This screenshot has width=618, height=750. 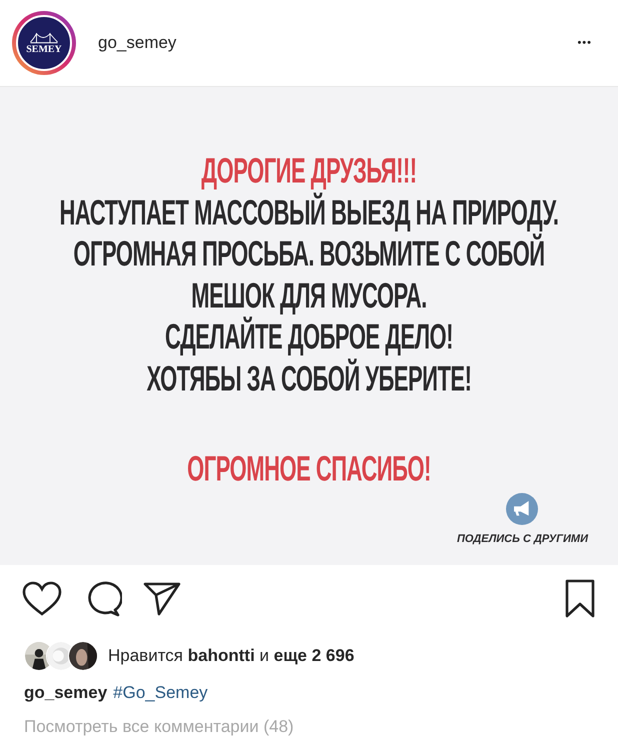 What do you see at coordinates (309, 254) in the screenshot?
I see `poster-text: ОГРОМНАЯ ПРОСЬБА. ВОЗЬМИТЕ С СОБОЙ` at bounding box center [309, 254].